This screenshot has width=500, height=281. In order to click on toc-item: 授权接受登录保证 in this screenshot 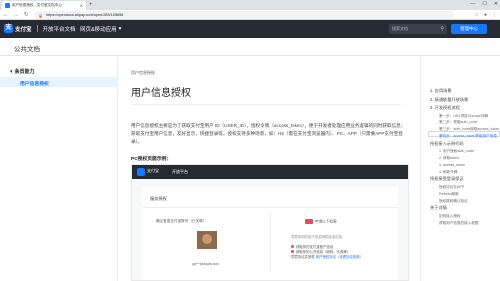, I will do `click(447, 179)`.